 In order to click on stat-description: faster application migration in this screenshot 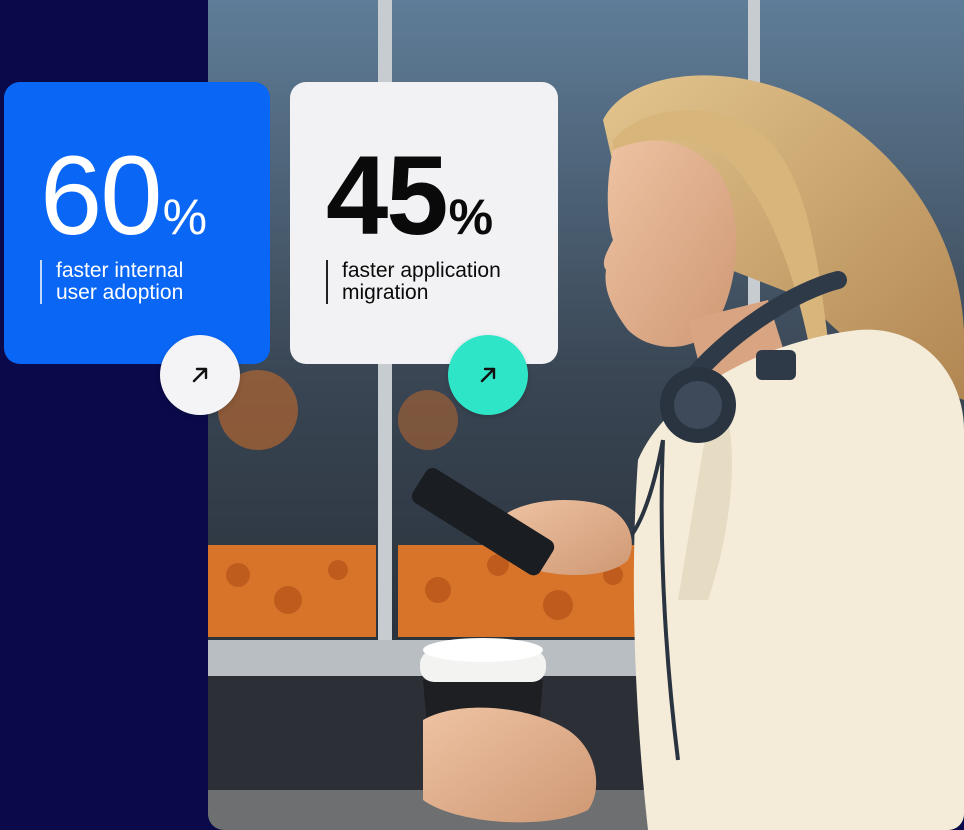, I will do `click(439, 282)`.